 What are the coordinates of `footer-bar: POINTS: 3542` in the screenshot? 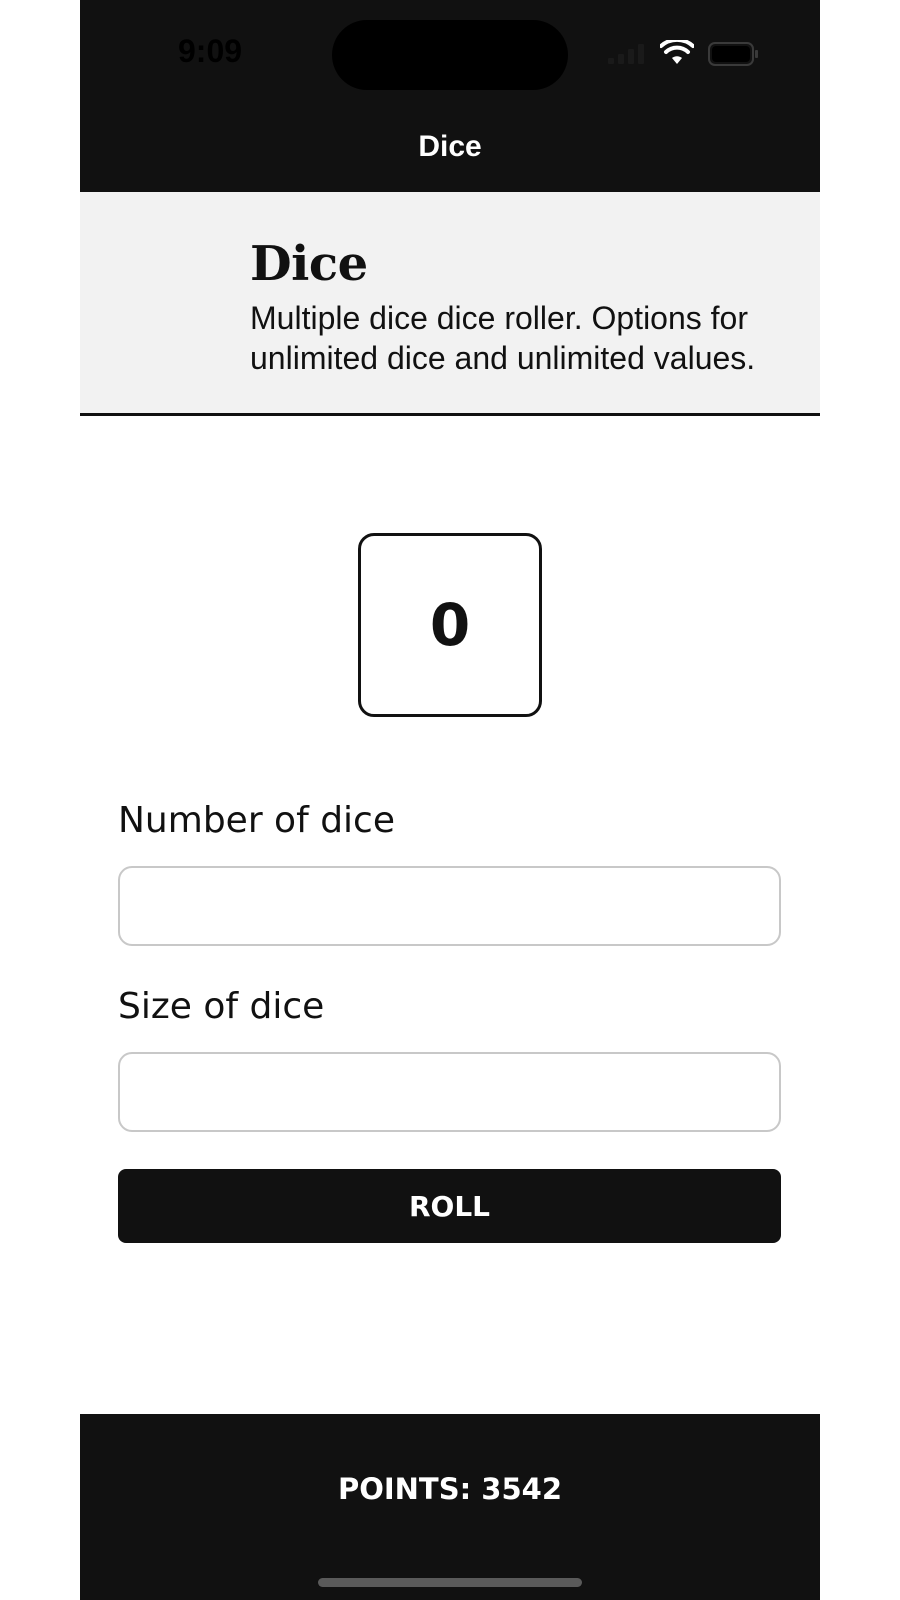 It's located at (450, 1507).